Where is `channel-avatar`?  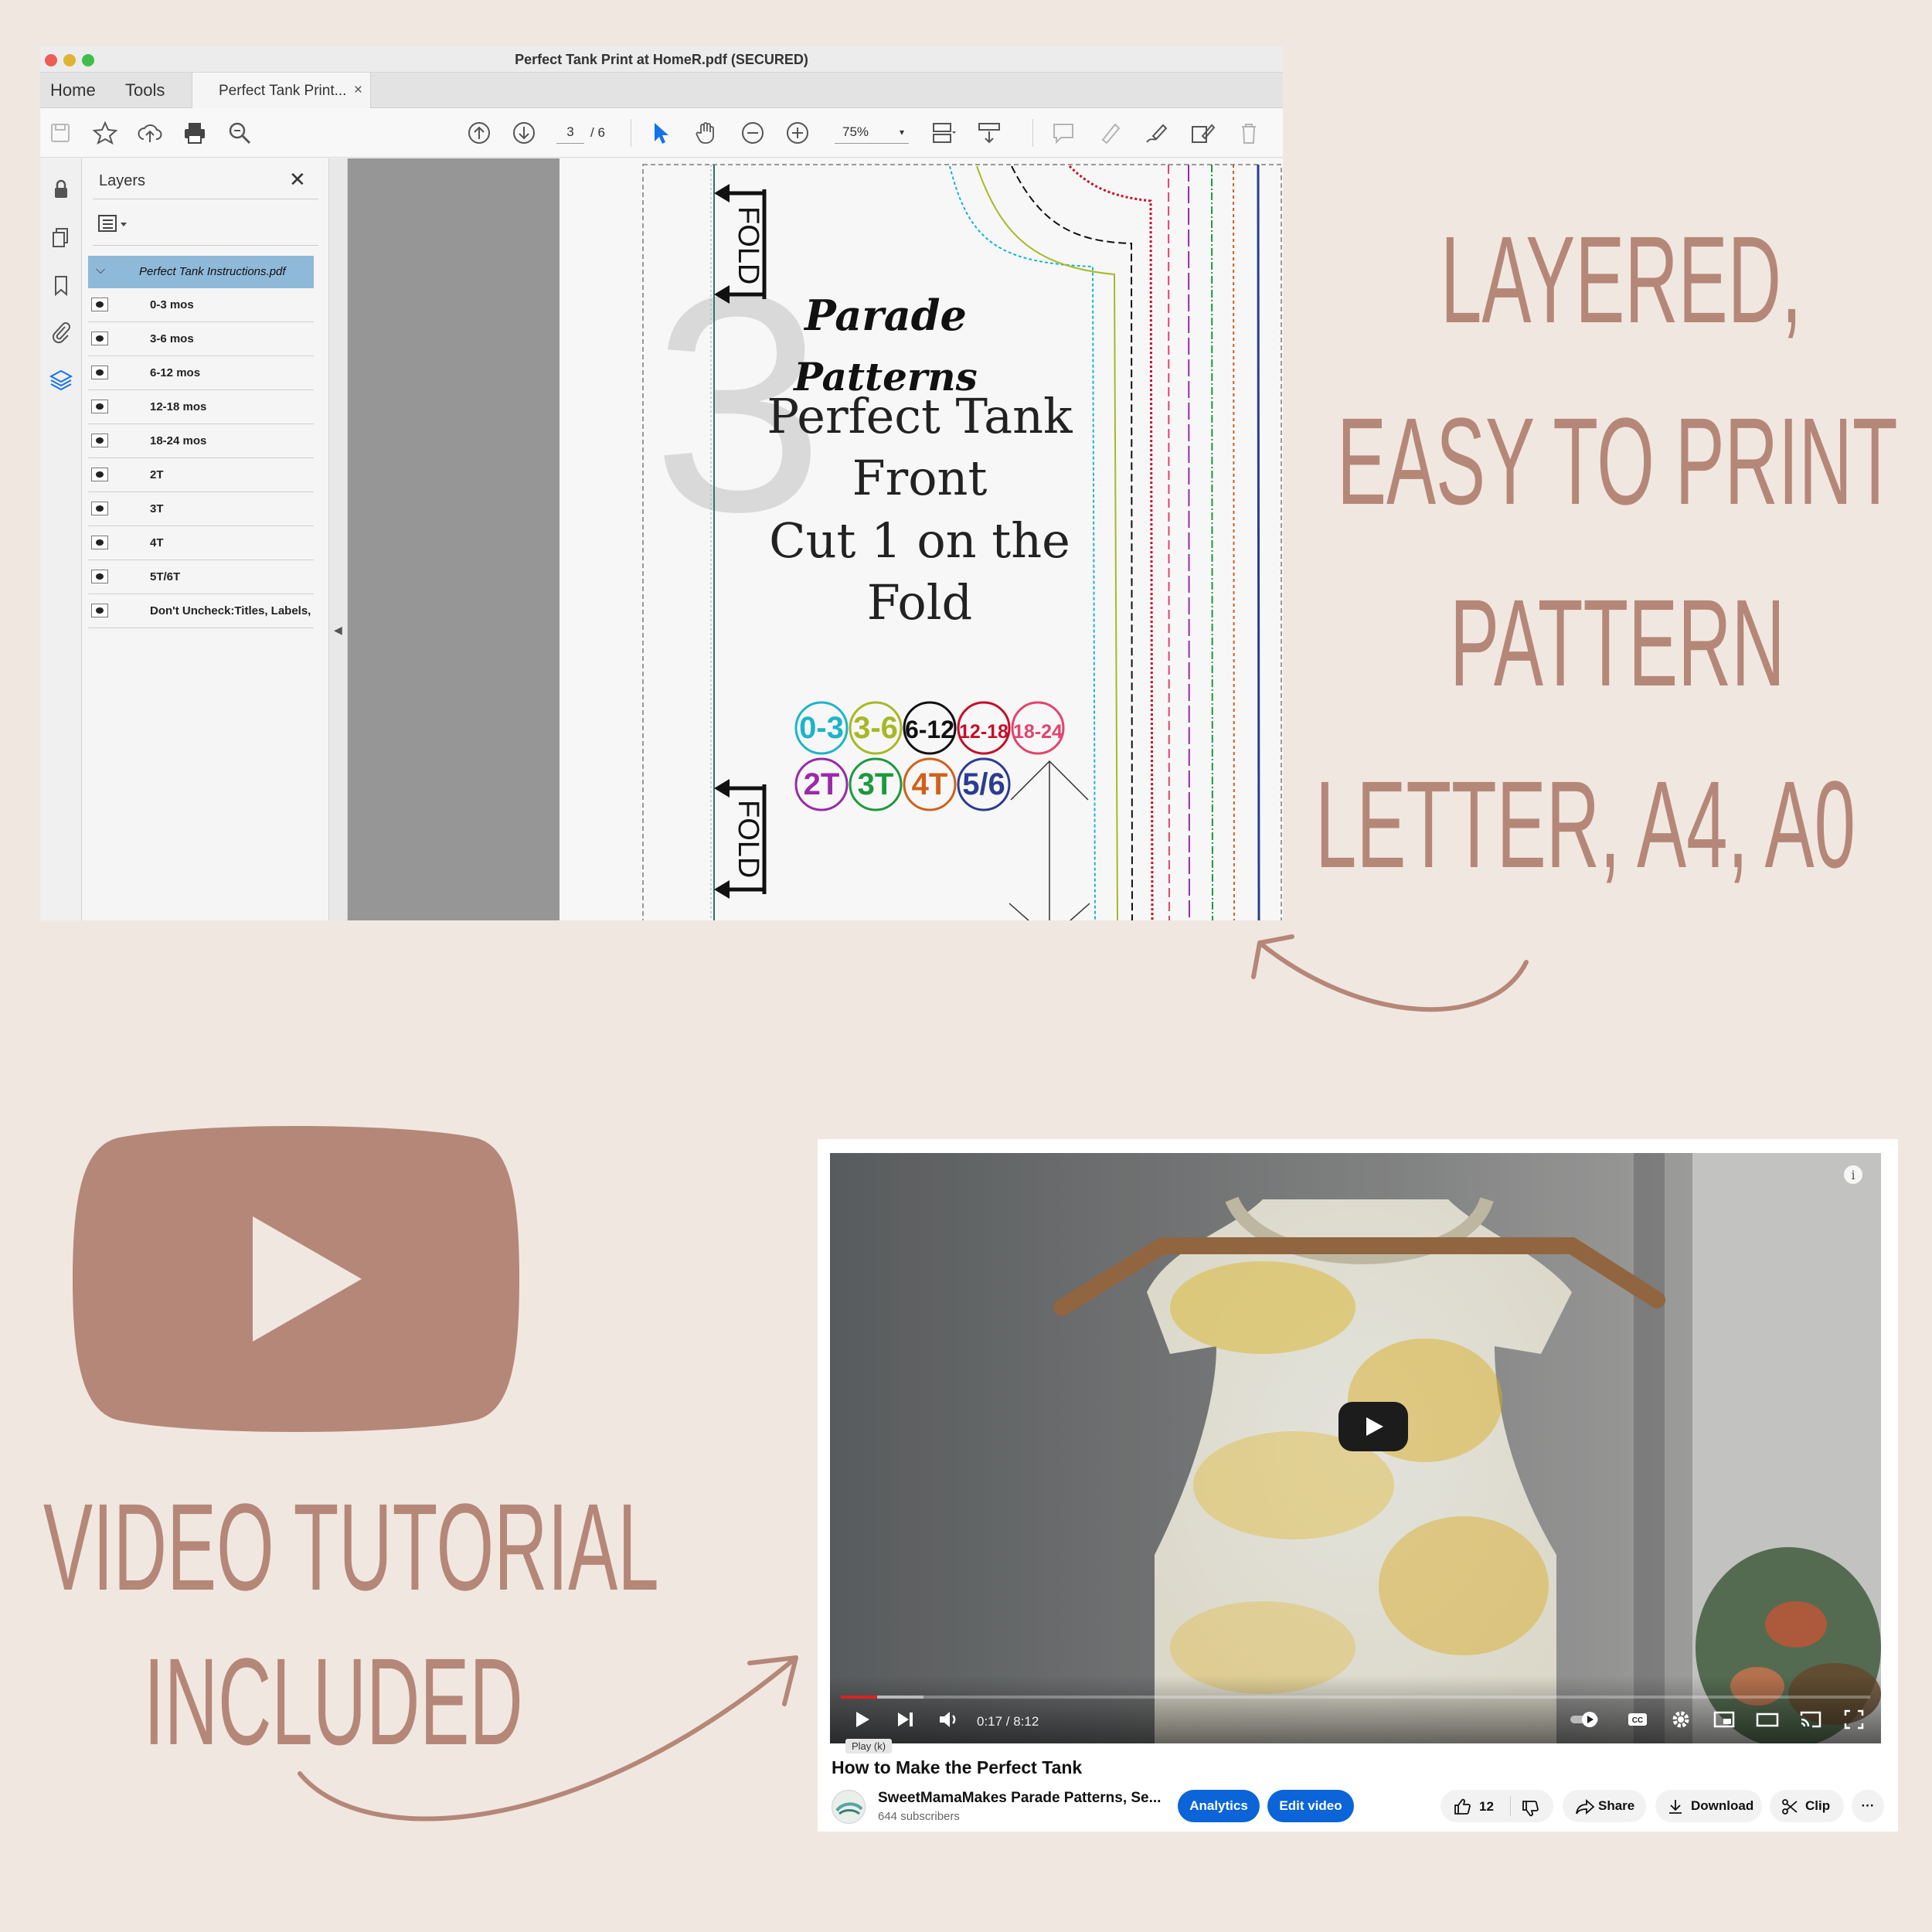
channel-avatar is located at coordinates (849, 1807).